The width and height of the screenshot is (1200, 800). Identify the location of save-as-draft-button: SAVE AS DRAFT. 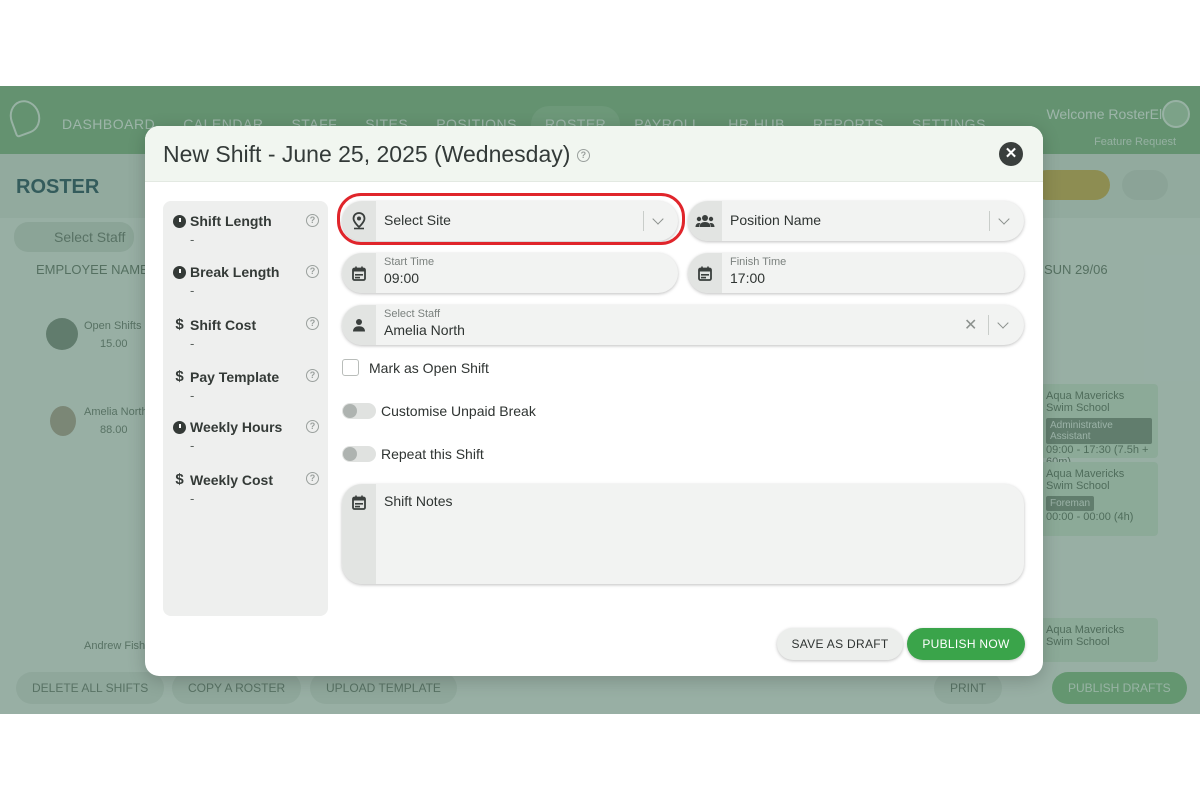
(840, 644).